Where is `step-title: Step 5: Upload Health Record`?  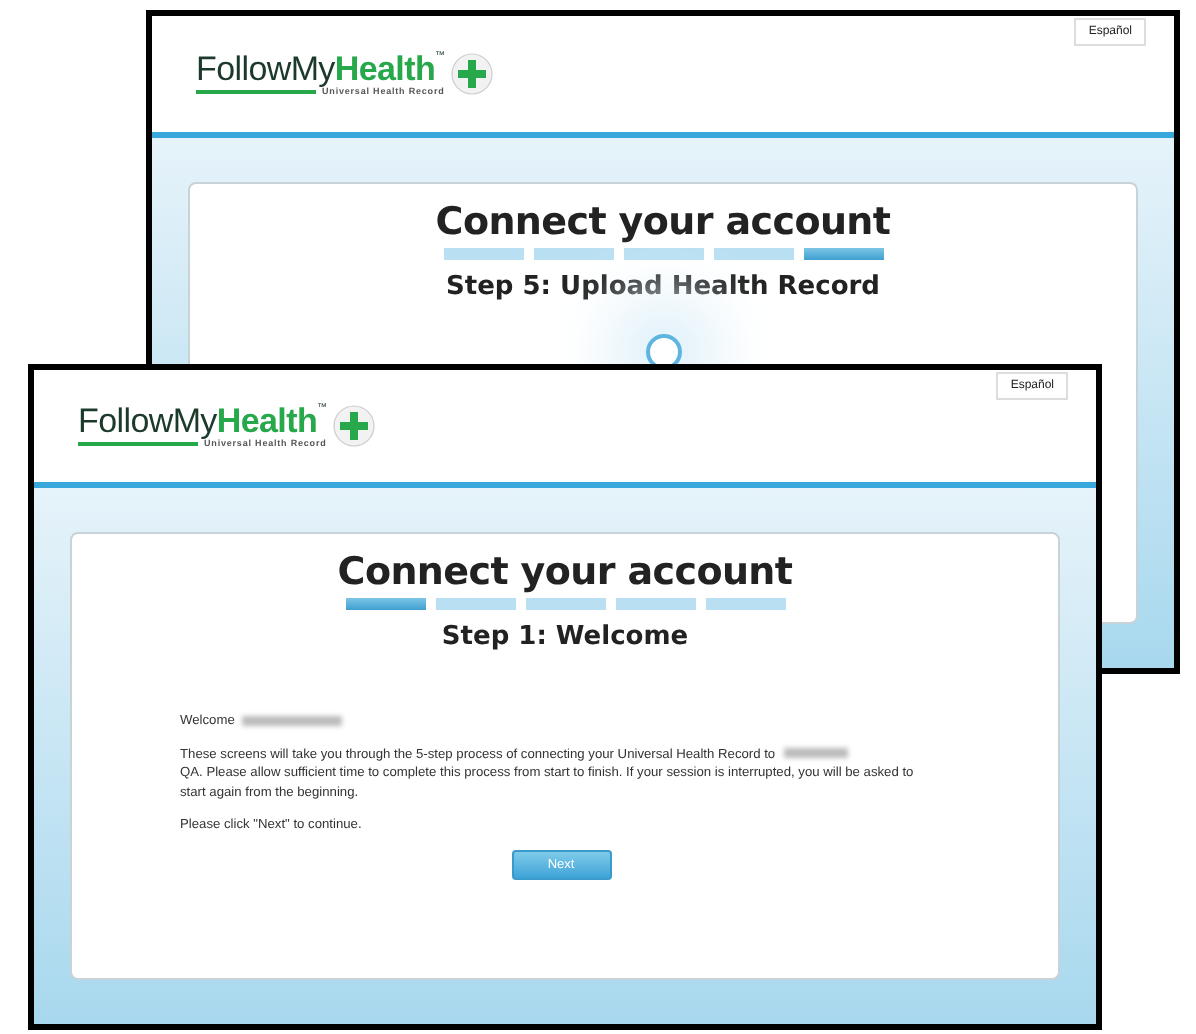
step-title: Step 5: Upload Health Record is located at coordinates (663, 287).